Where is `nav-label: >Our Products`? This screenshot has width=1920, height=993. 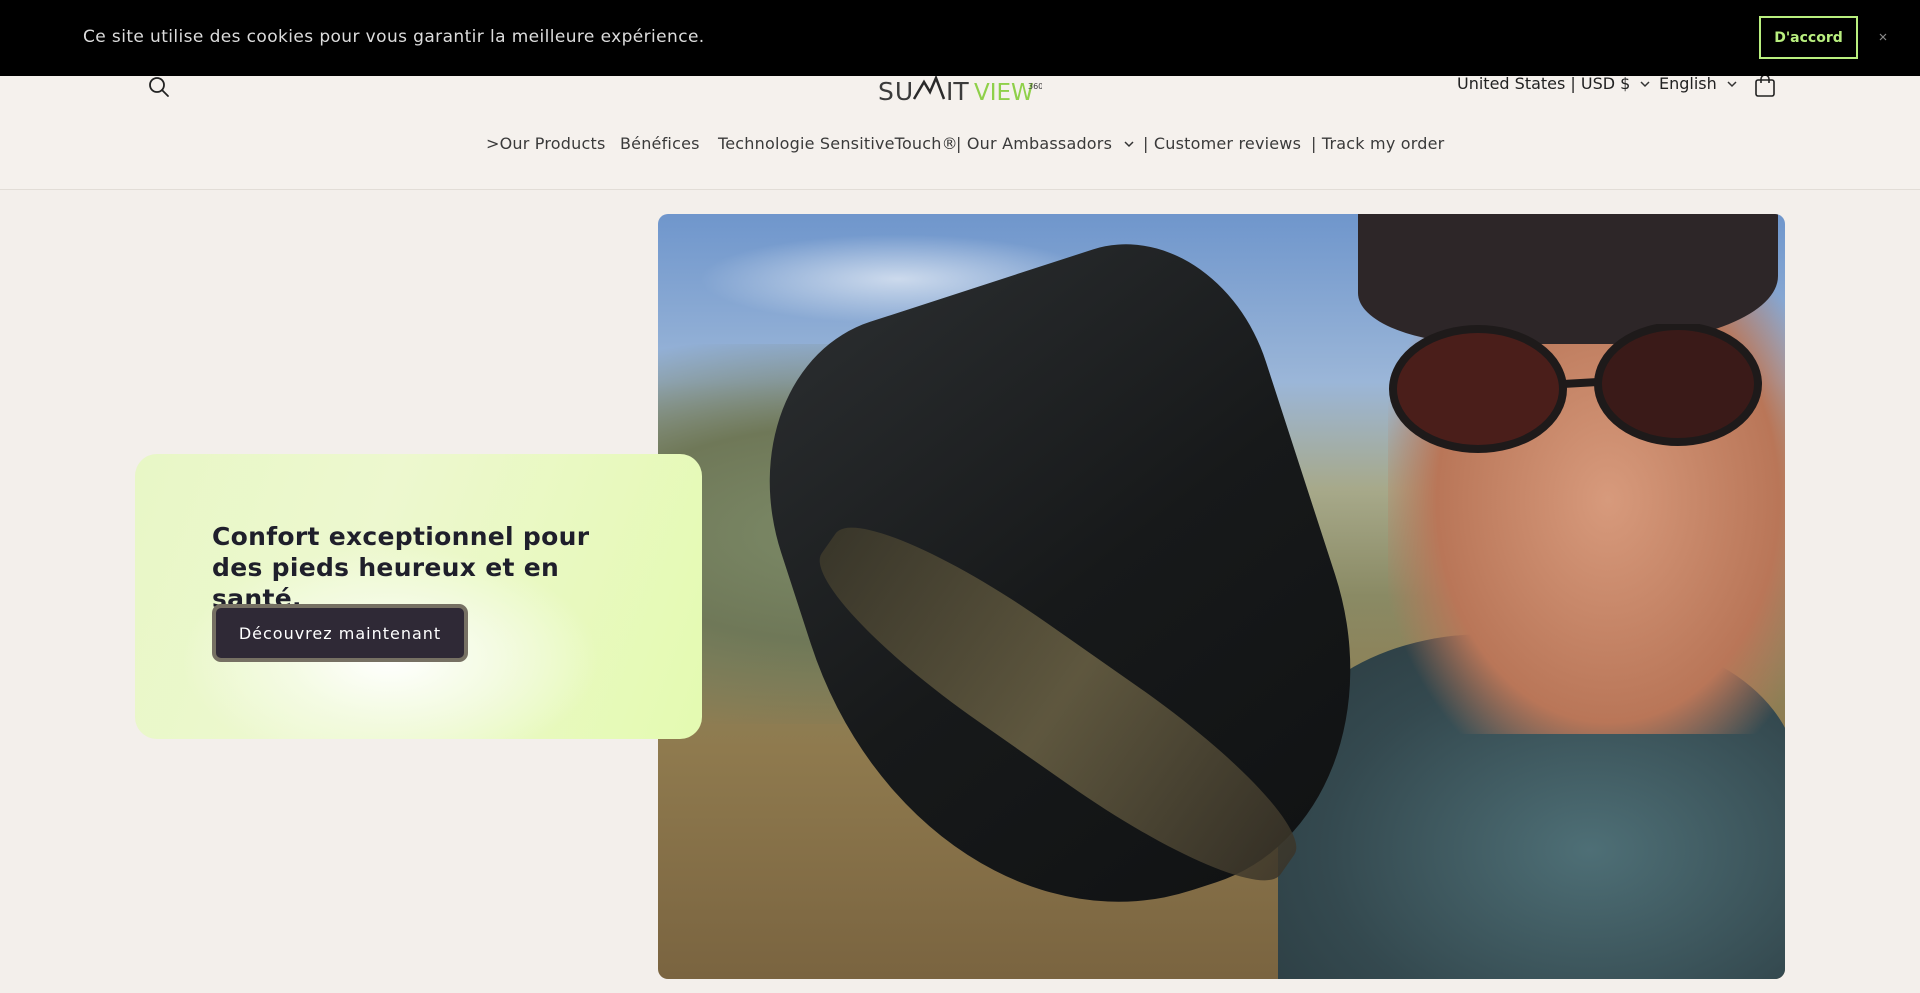
nav-label: >Our Products is located at coordinates (546, 143).